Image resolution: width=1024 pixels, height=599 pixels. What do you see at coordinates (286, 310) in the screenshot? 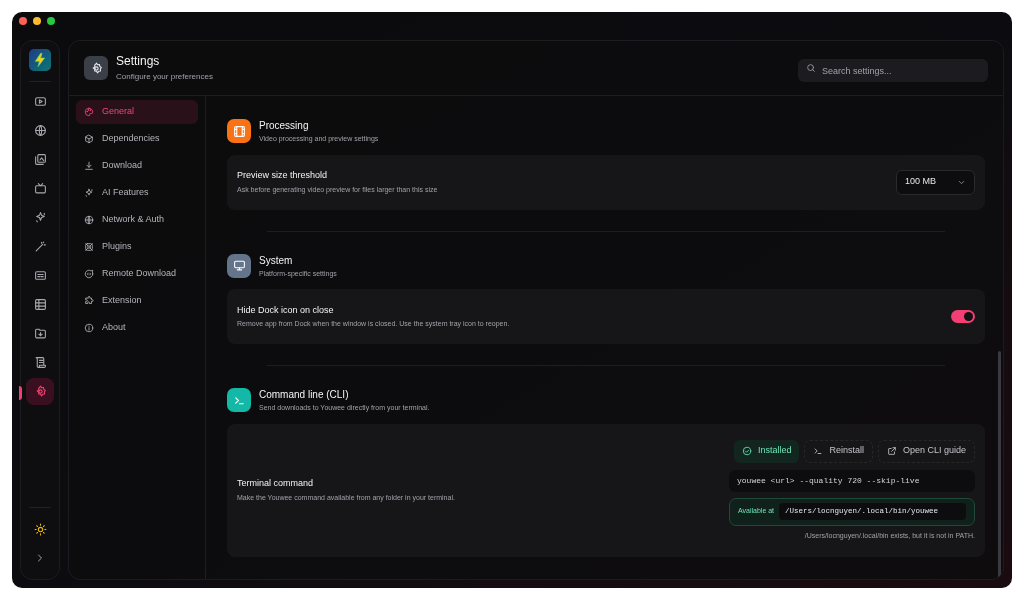
I see `setting-label: Hide Dock icon on close` at bounding box center [286, 310].